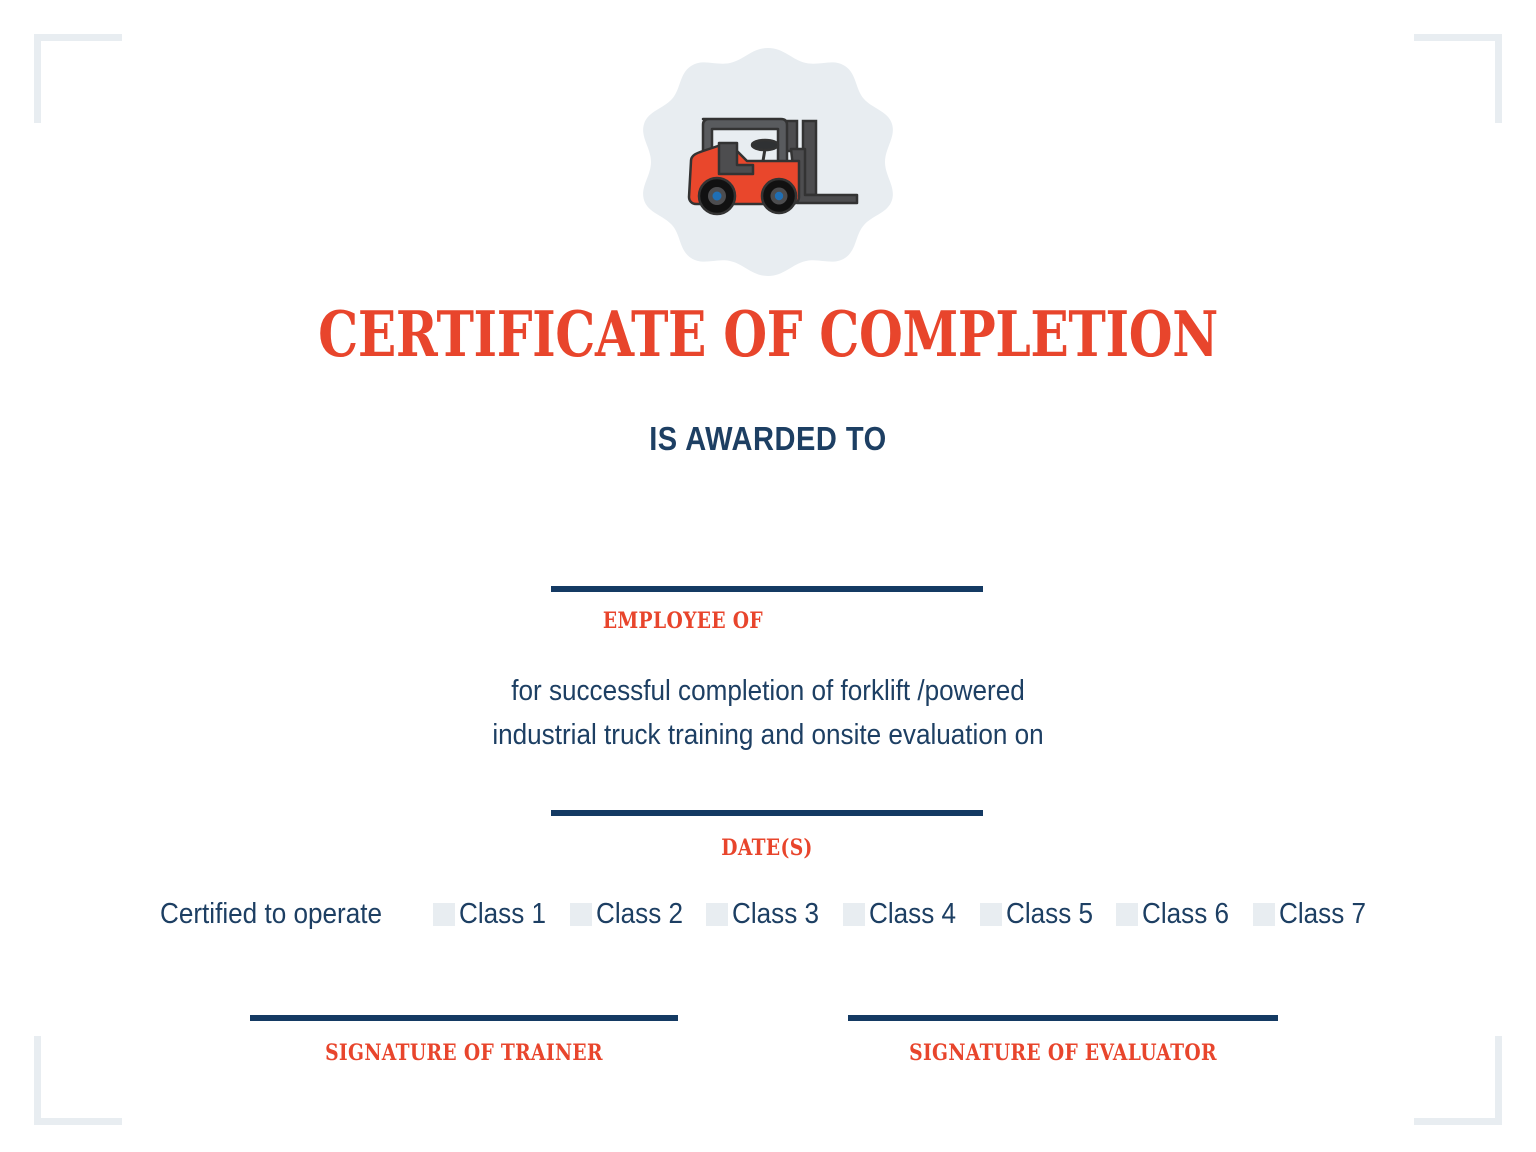 Image resolution: width=1536 pixels, height=1152 pixels. What do you see at coordinates (1063, 1018) in the screenshot?
I see `evaluator-signature-line` at bounding box center [1063, 1018].